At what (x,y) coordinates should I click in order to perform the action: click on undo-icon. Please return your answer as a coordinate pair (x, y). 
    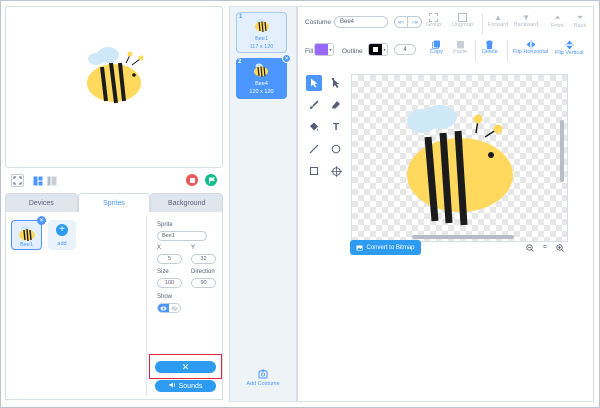
    Looking at the image, I should click on (401, 22).